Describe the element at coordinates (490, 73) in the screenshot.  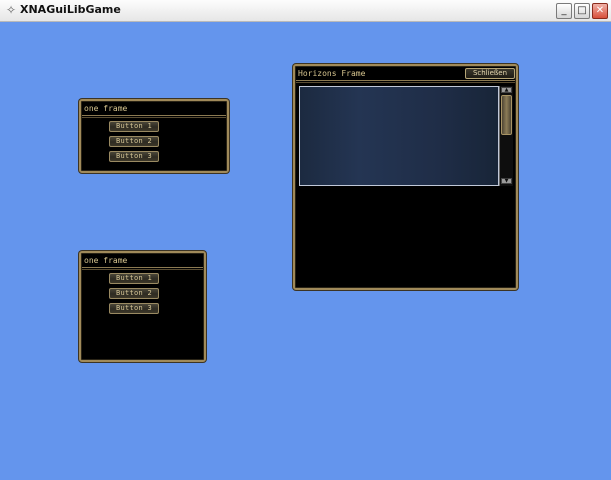
I see `schliessen-button: Schließen` at that location.